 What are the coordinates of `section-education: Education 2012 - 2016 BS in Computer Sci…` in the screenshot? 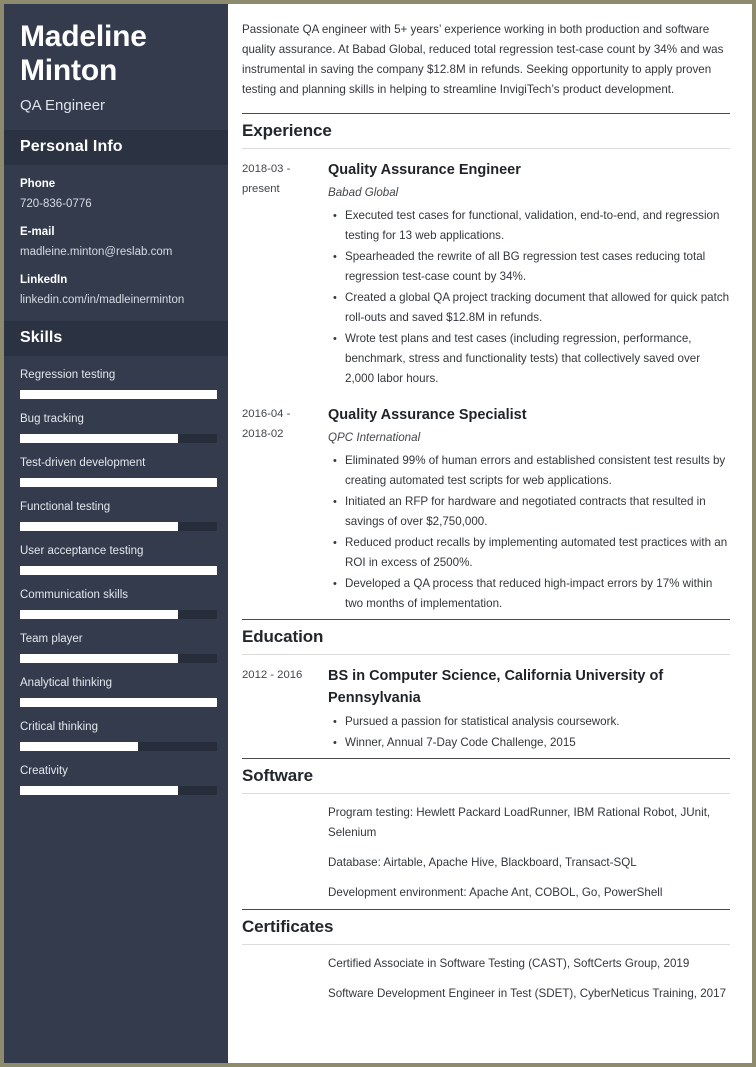 It's located at (486, 688).